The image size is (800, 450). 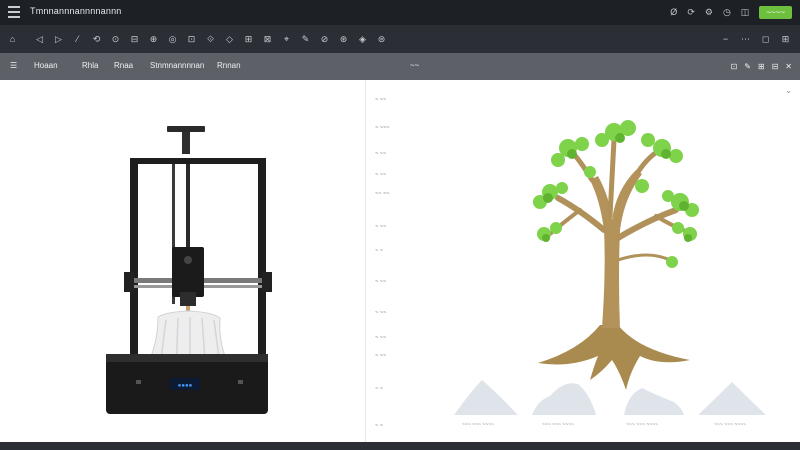 I want to click on slash-circle-icon: ⊘, so click(x=324, y=39).